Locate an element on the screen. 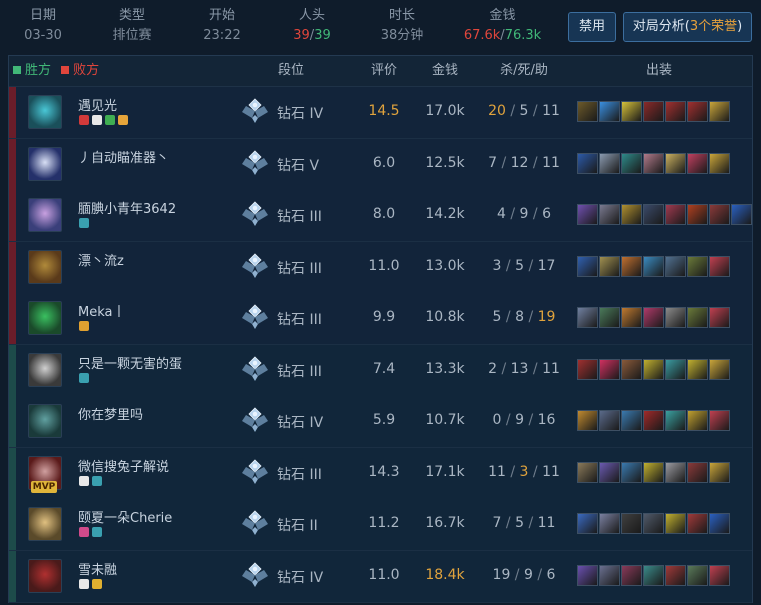 The width and height of the screenshot is (761, 605). player-name: Meka丨 is located at coordinates (101, 310).